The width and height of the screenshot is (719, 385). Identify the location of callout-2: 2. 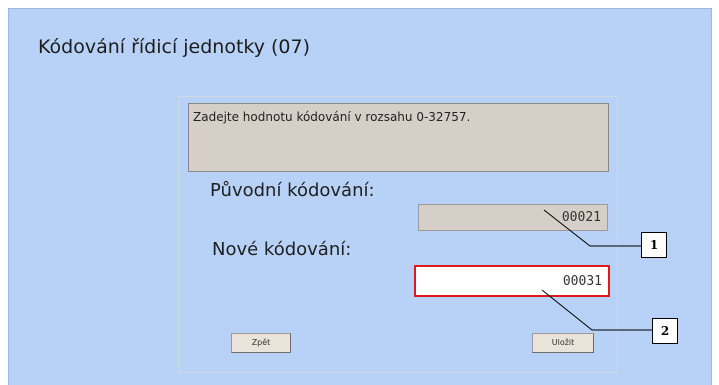
(665, 331).